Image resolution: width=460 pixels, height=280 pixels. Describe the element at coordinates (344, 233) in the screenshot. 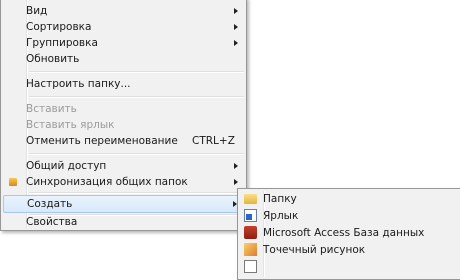

I see `submenu-item-label: Microsoft Access База данных` at that location.